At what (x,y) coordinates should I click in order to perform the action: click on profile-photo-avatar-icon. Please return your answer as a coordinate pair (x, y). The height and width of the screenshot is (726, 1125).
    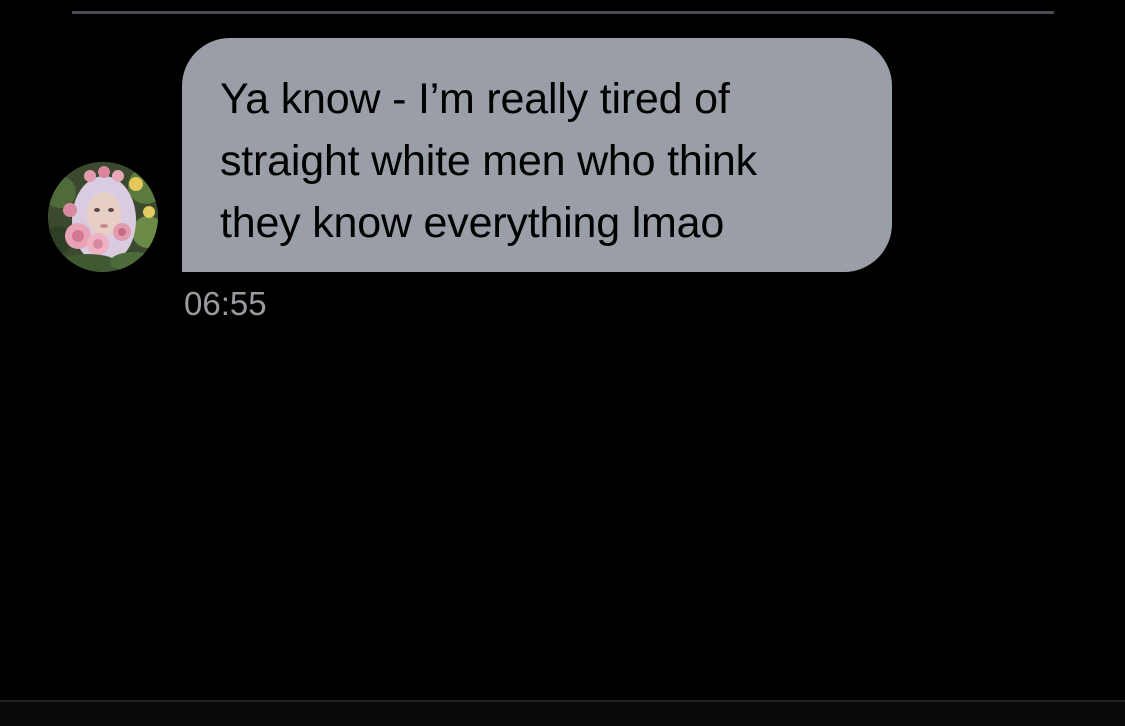
    Looking at the image, I should click on (103, 217).